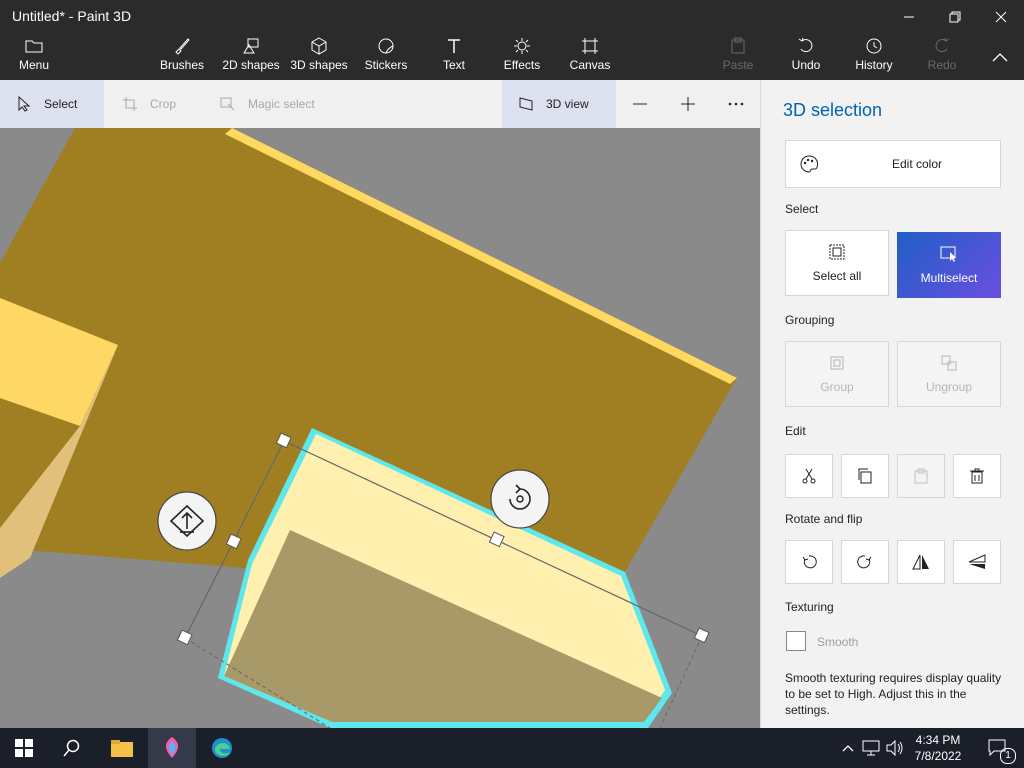 The image size is (1024, 768). I want to click on tab-stickers: Stickers, so click(386, 57).